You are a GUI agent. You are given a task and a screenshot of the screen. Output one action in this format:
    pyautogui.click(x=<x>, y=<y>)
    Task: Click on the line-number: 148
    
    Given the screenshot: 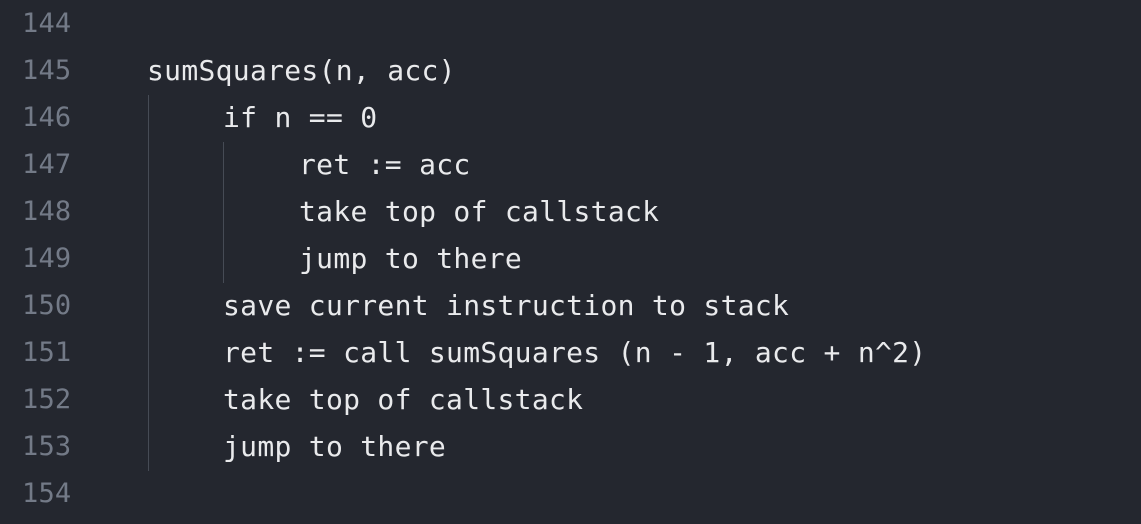 What is the action you would take?
    pyautogui.click(x=47, y=211)
    